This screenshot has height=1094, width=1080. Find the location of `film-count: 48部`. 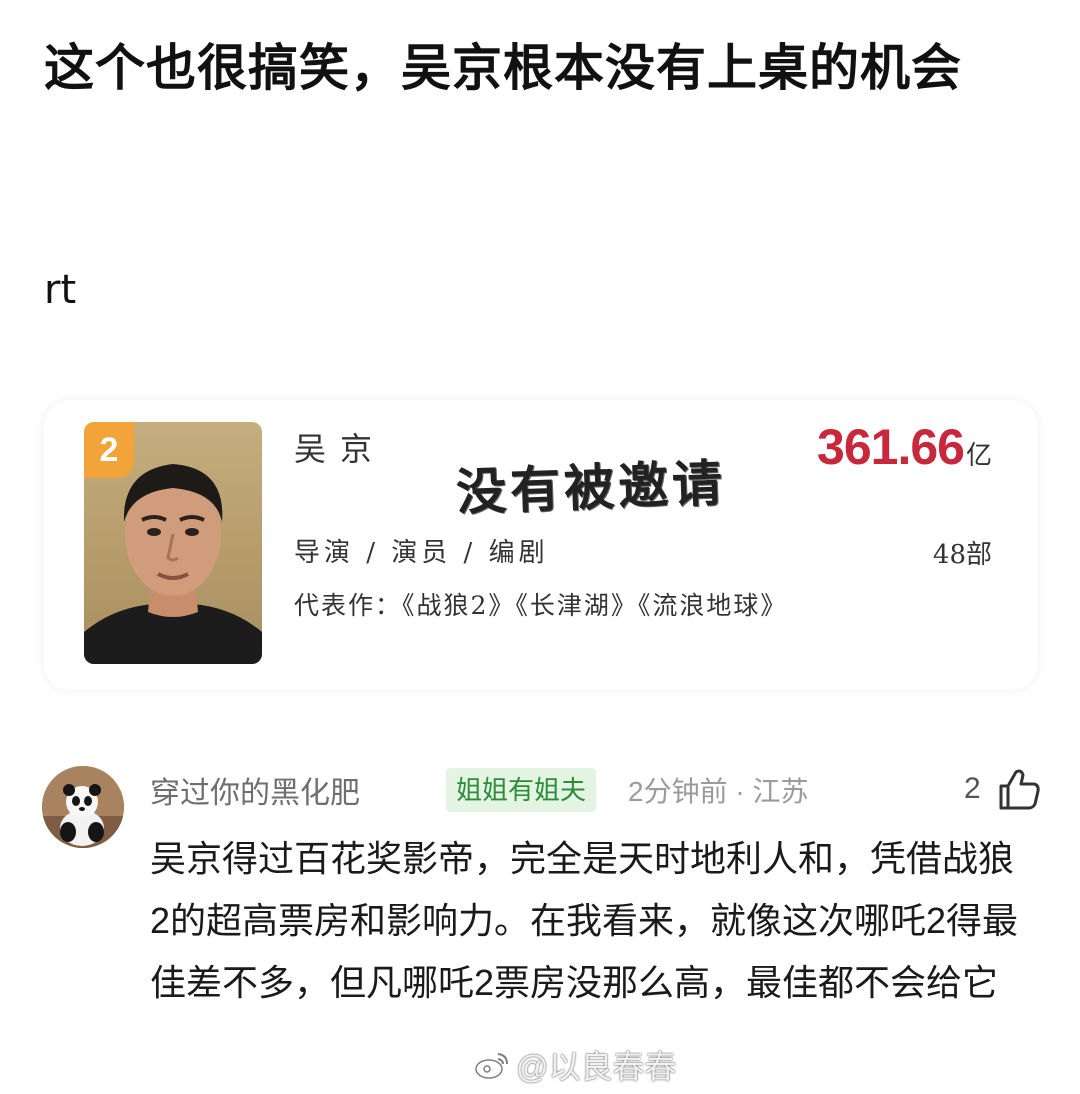

film-count: 48部 is located at coordinates (962, 555).